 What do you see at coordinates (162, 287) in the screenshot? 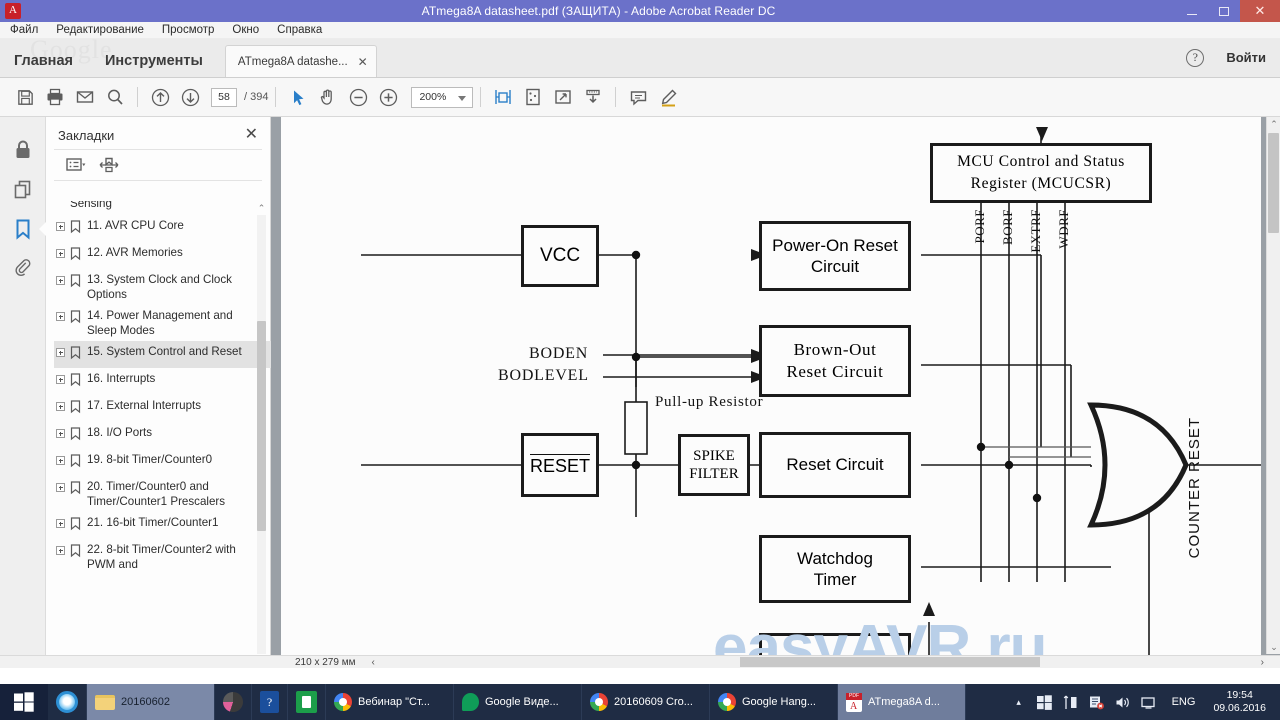
I see `list-item: 13. System Clock and Clock Options` at bounding box center [162, 287].